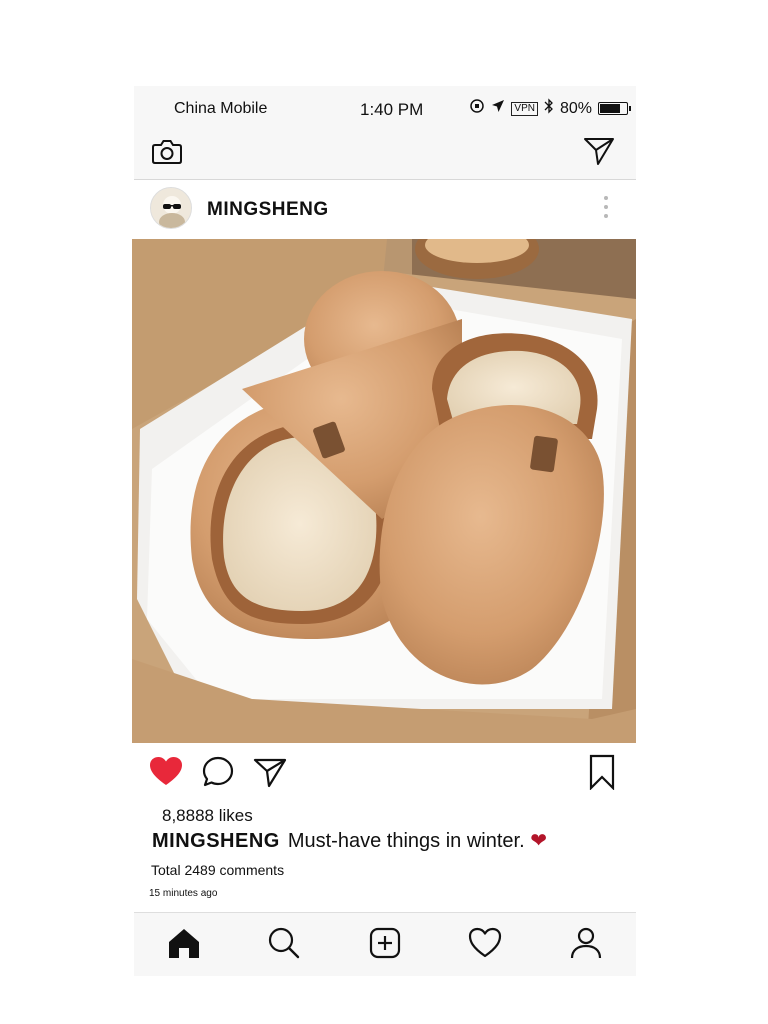  Describe the element at coordinates (606, 207) in the screenshot. I see `vertical-dots-icon` at that location.